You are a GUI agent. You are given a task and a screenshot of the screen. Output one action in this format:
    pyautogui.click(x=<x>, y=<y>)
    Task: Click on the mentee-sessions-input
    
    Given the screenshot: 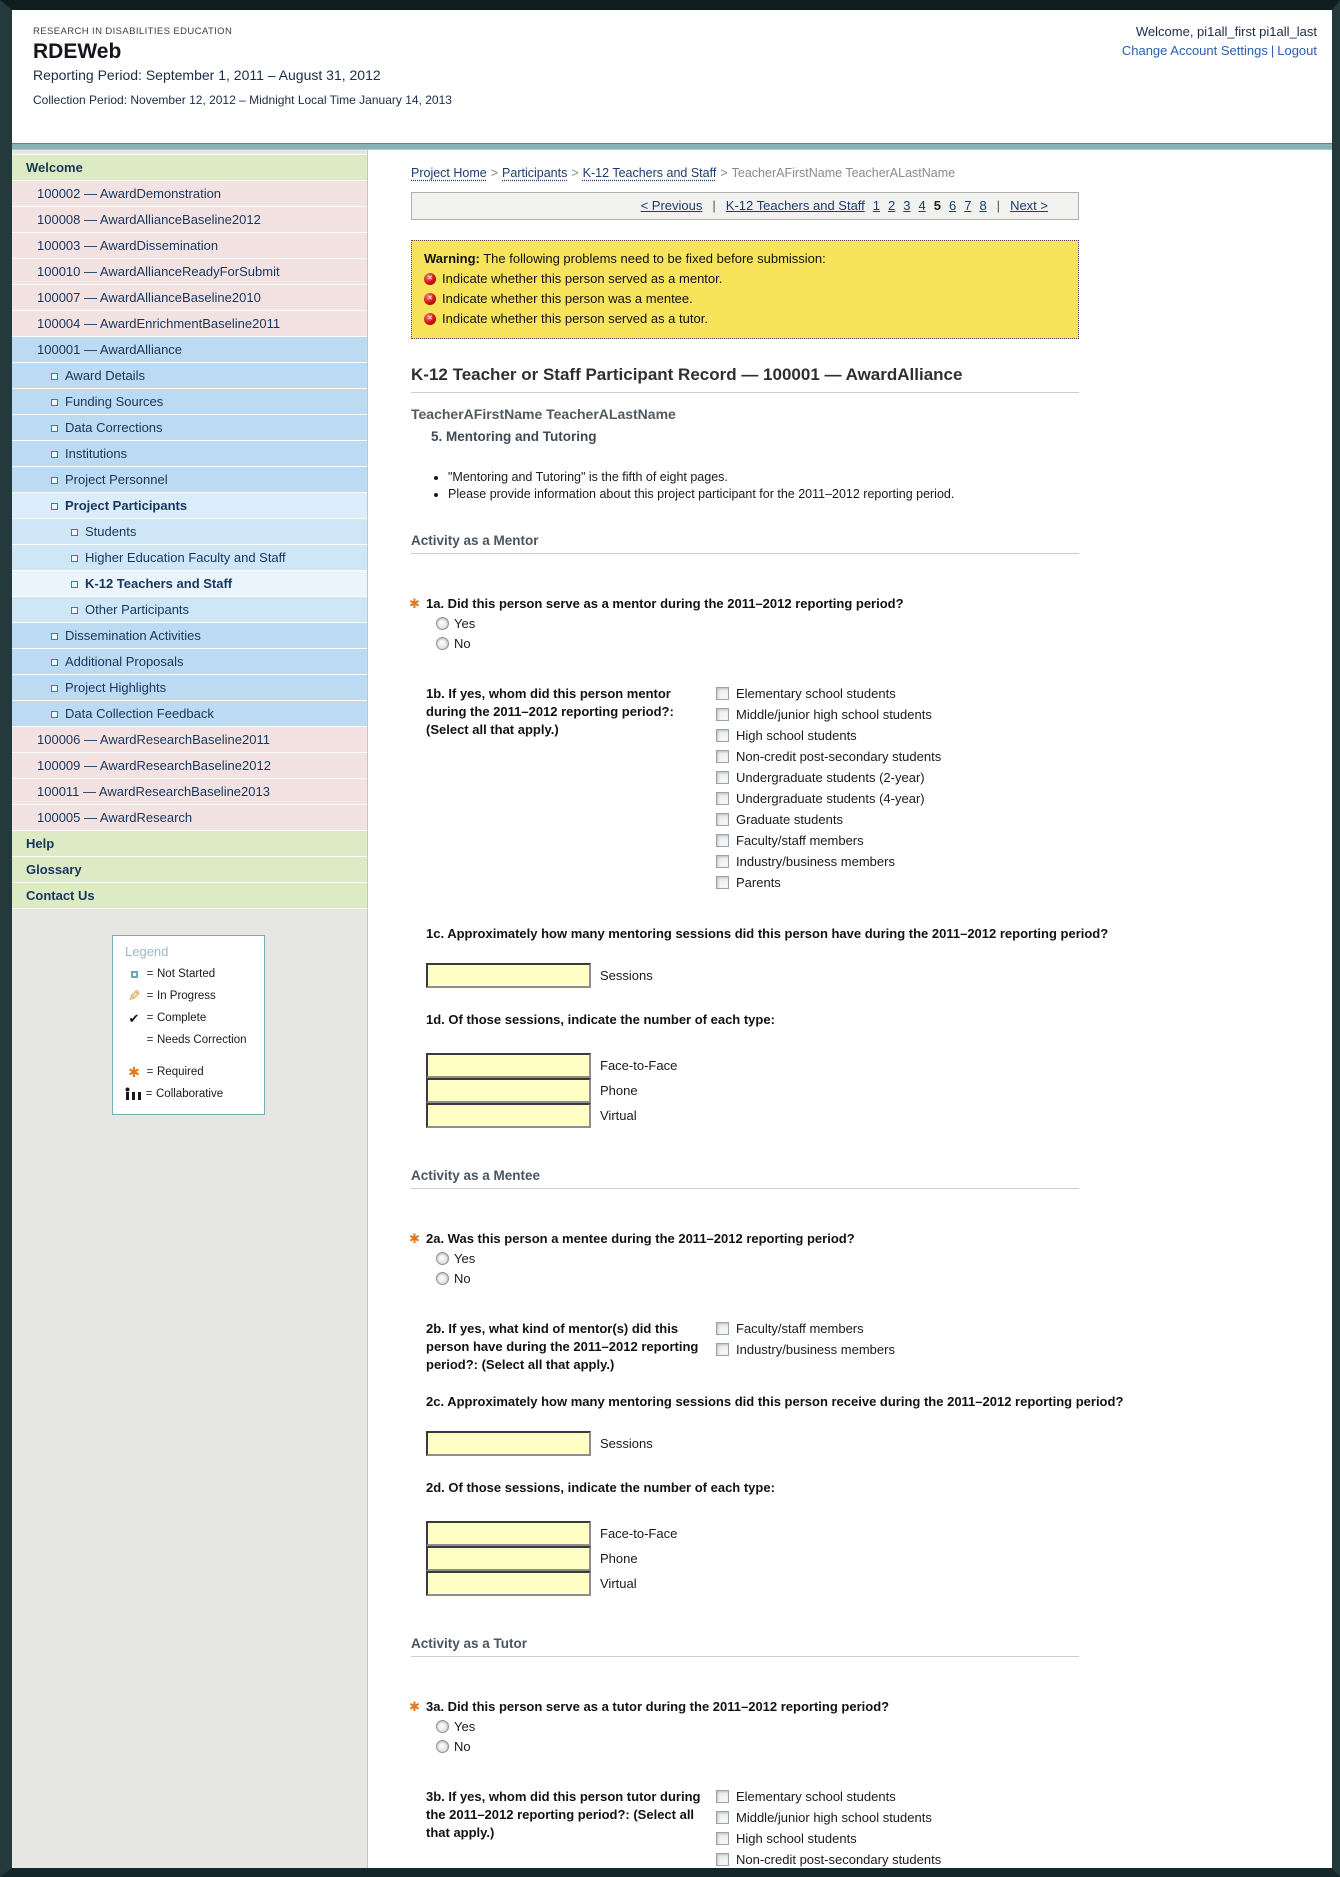 What is the action you would take?
    pyautogui.click(x=508, y=1443)
    